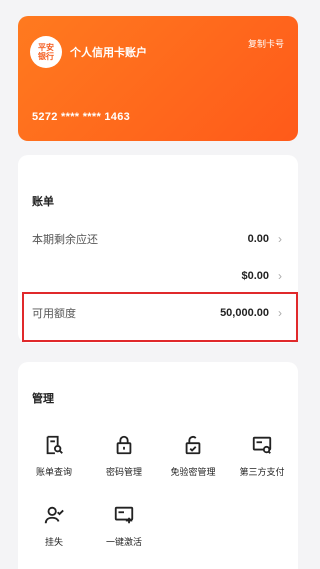  I want to click on menu-one-click-activate: 一键激活, so click(124, 526).